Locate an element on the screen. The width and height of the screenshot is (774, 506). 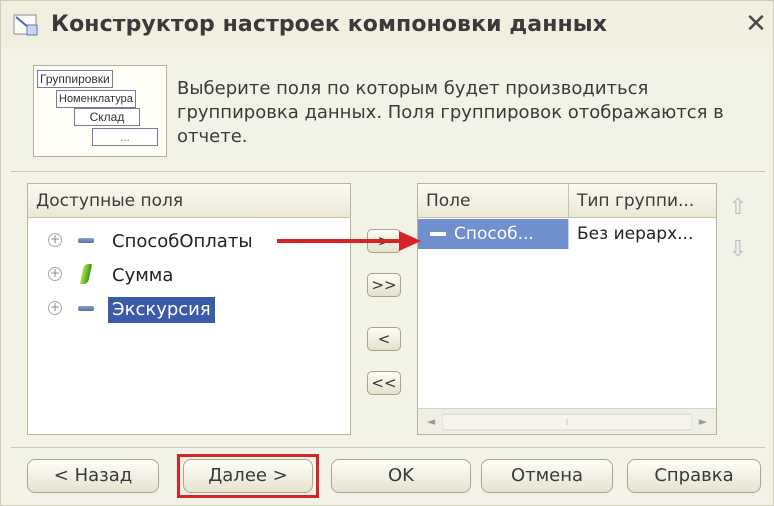
resource-icon is located at coordinates (86, 274).